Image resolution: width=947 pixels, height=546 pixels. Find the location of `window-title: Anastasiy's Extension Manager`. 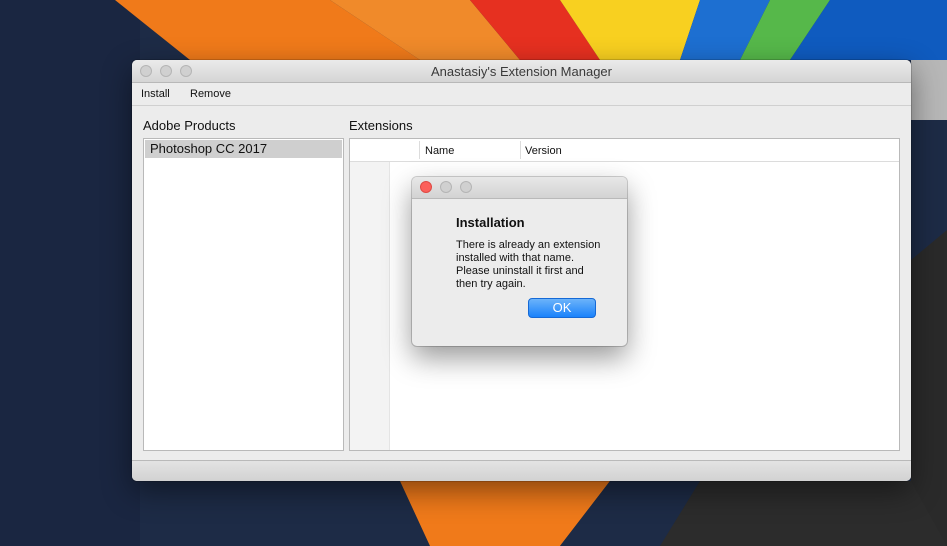

window-title: Anastasiy's Extension Manager is located at coordinates (521, 71).